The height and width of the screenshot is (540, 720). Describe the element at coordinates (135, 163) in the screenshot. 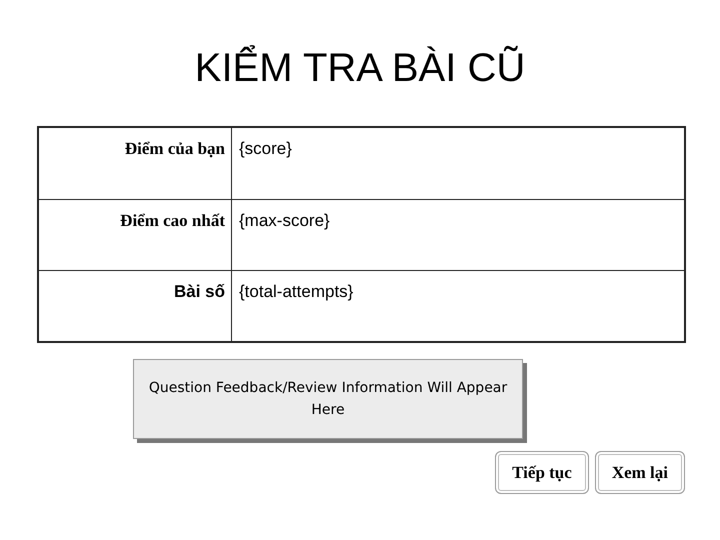

I see `result-label: Điểm của bạn` at that location.